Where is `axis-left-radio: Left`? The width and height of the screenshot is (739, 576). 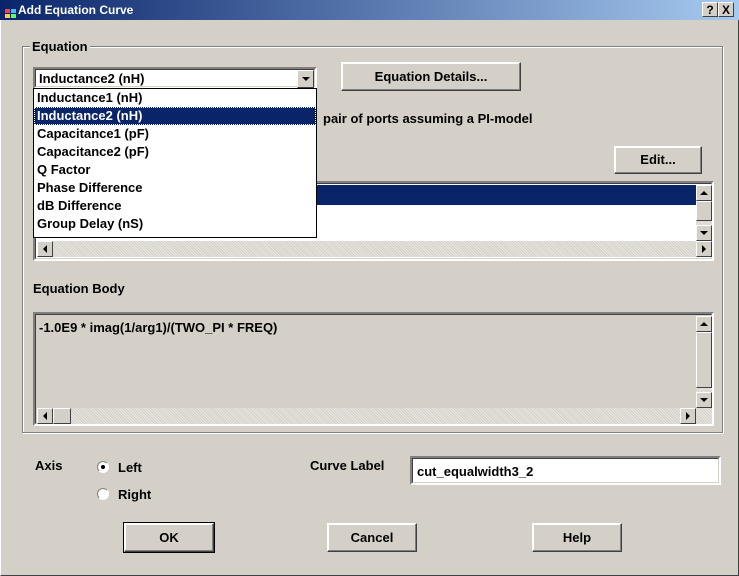
axis-left-radio: Left is located at coordinates (137, 468).